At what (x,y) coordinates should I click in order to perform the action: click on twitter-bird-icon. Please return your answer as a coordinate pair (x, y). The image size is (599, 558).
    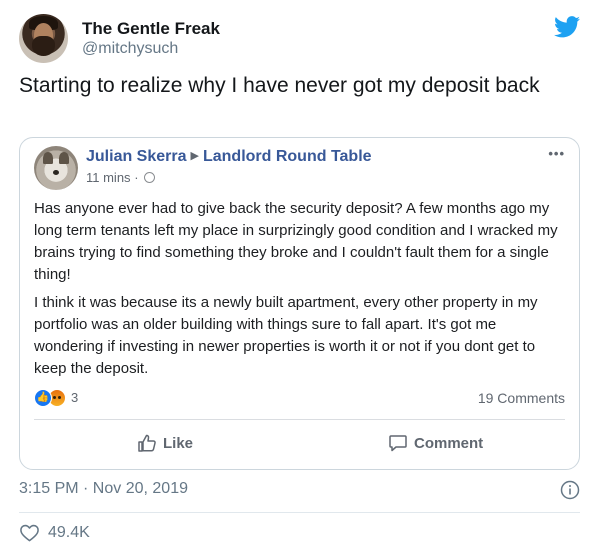
    Looking at the image, I should click on (567, 27).